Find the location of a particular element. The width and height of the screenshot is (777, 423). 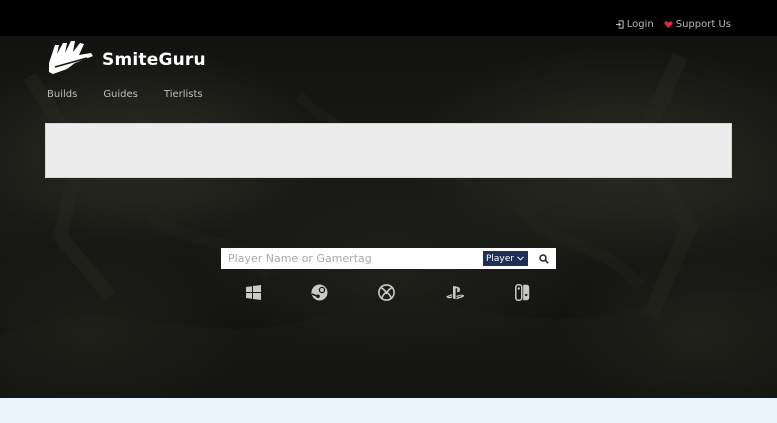

playstation-icon is located at coordinates (455, 294).